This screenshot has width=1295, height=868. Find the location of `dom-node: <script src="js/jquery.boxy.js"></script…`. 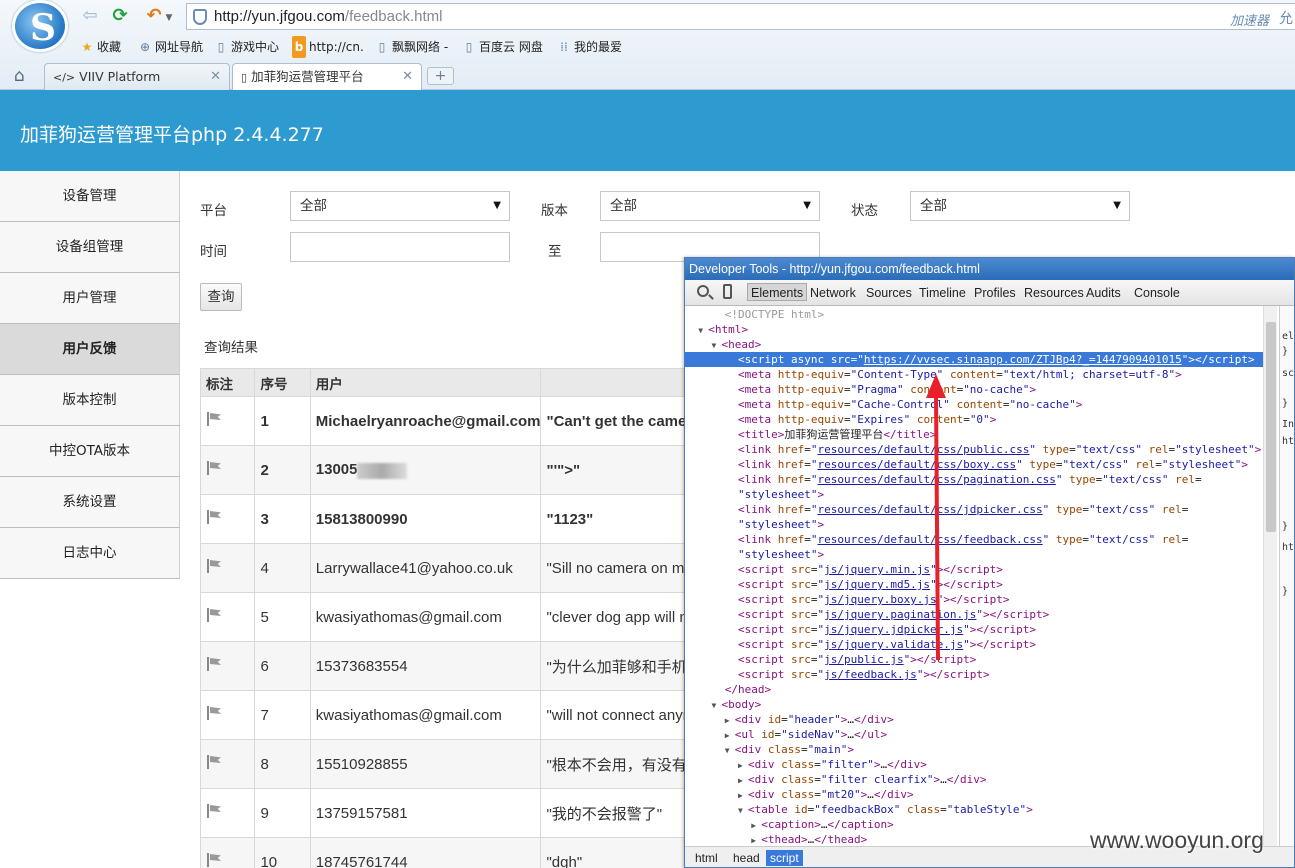

dom-node: <script src="js/jquery.boxy.js"></script… is located at coordinates (974, 599).